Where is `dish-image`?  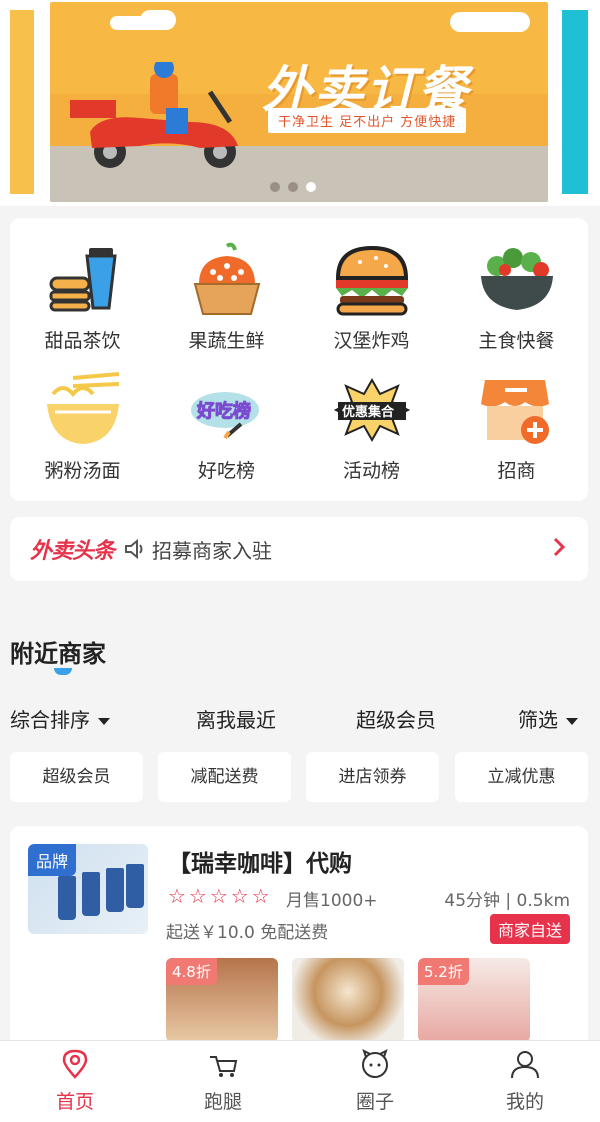 dish-image is located at coordinates (348, 1000).